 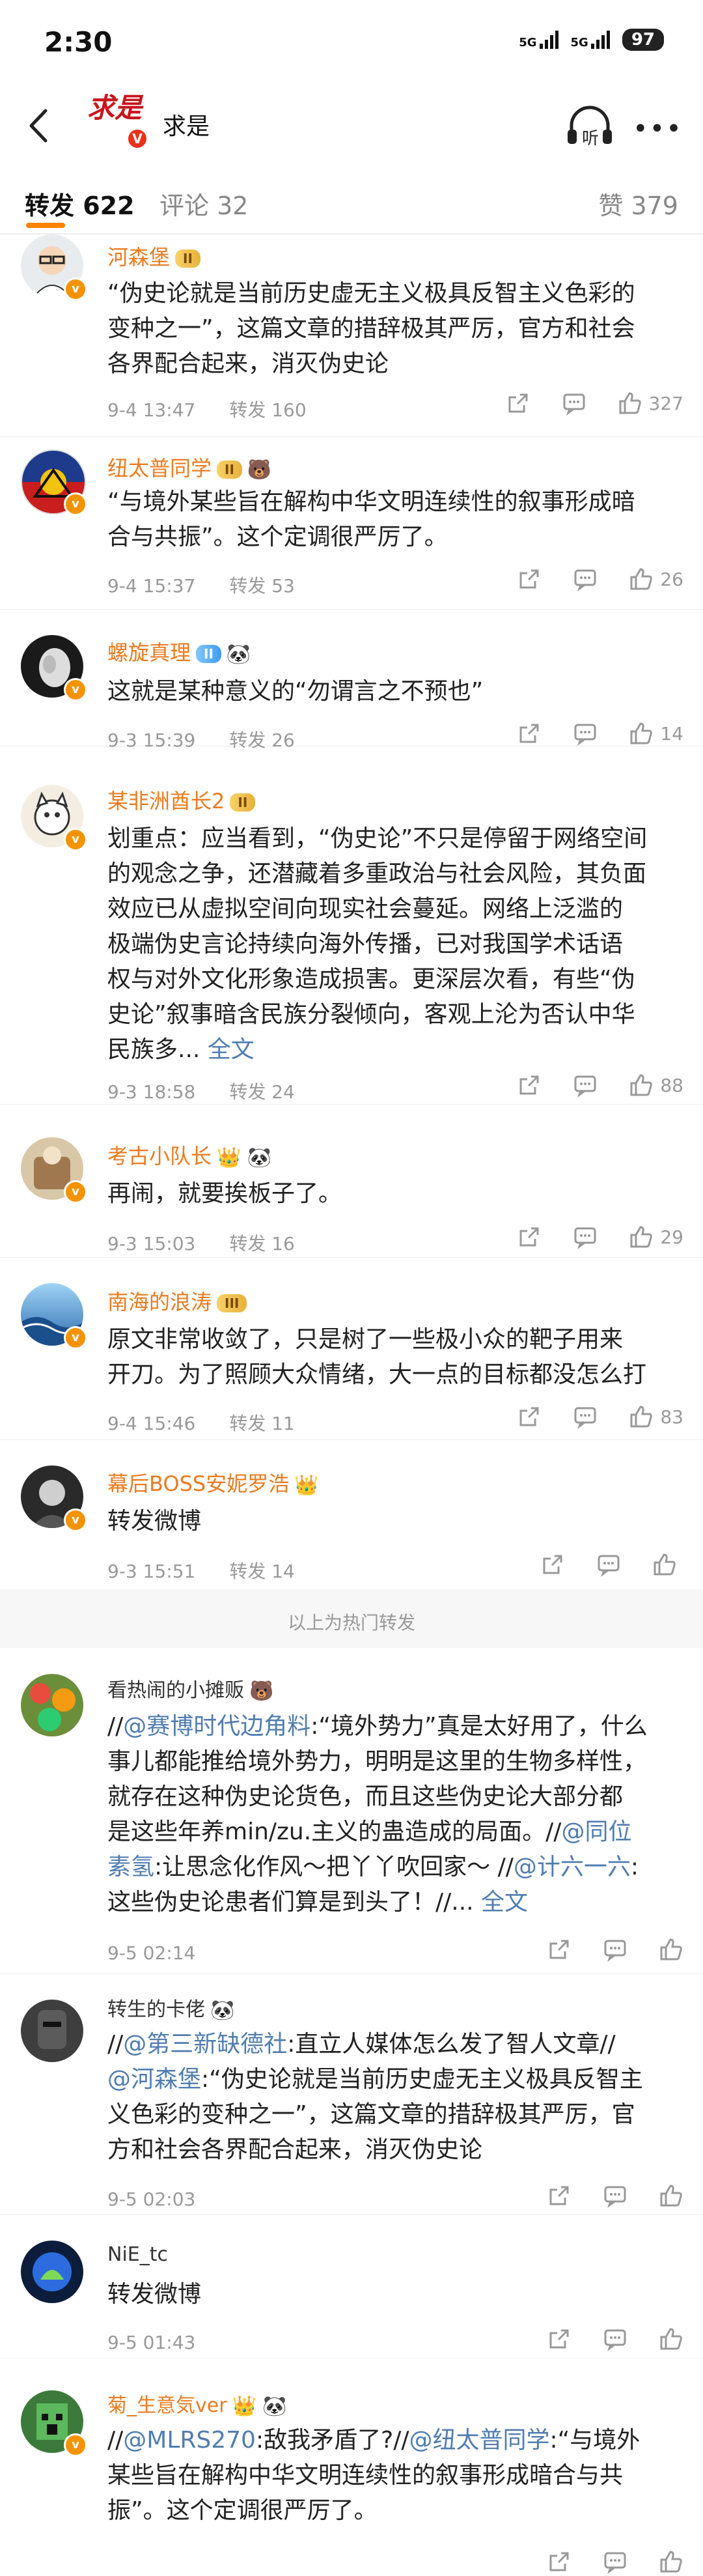 What do you see at coordinates (244, 1157) in the screenshot?
I see `crown-panda-badge-icon: 👑 🐼` at bounding box center [244, 1157].